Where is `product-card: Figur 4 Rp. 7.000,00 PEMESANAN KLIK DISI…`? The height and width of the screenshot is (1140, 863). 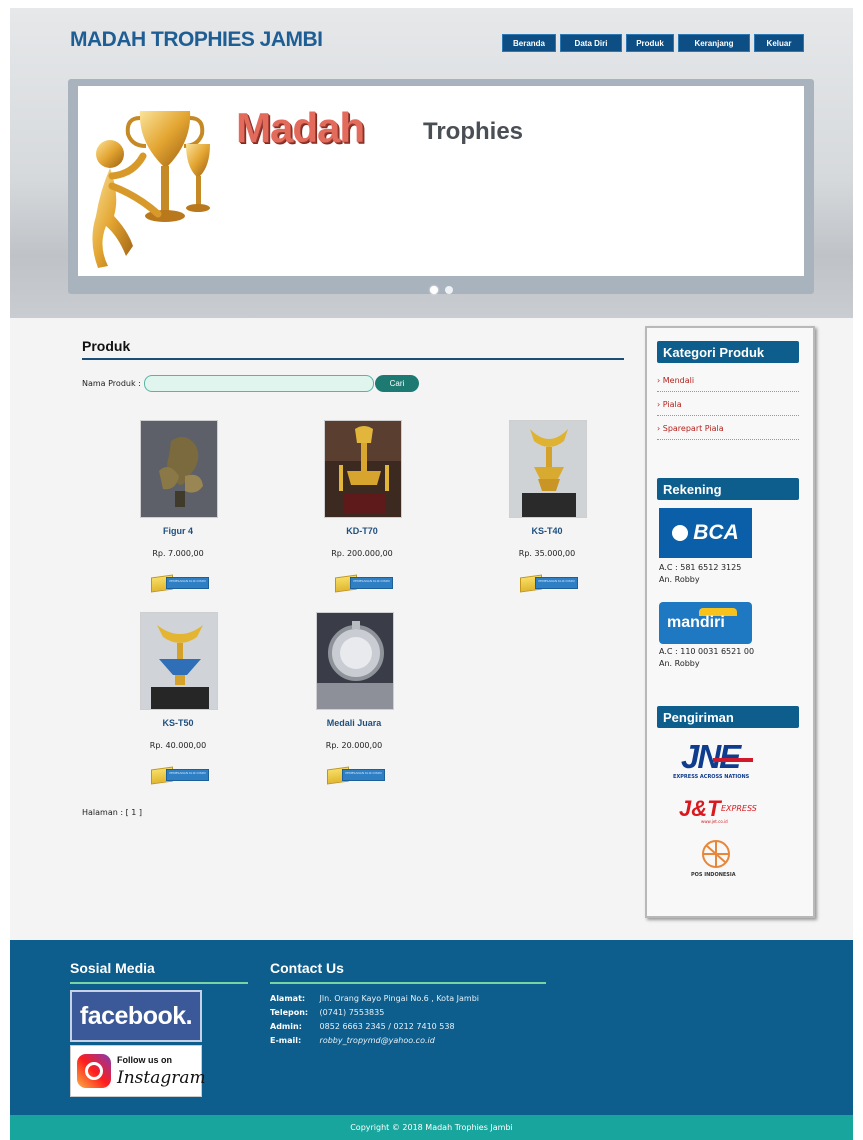
product-card: Figur 4 Rp. 7.000,00 PEMESANAN KLIK DISI… is located at coordinates (178, 510).